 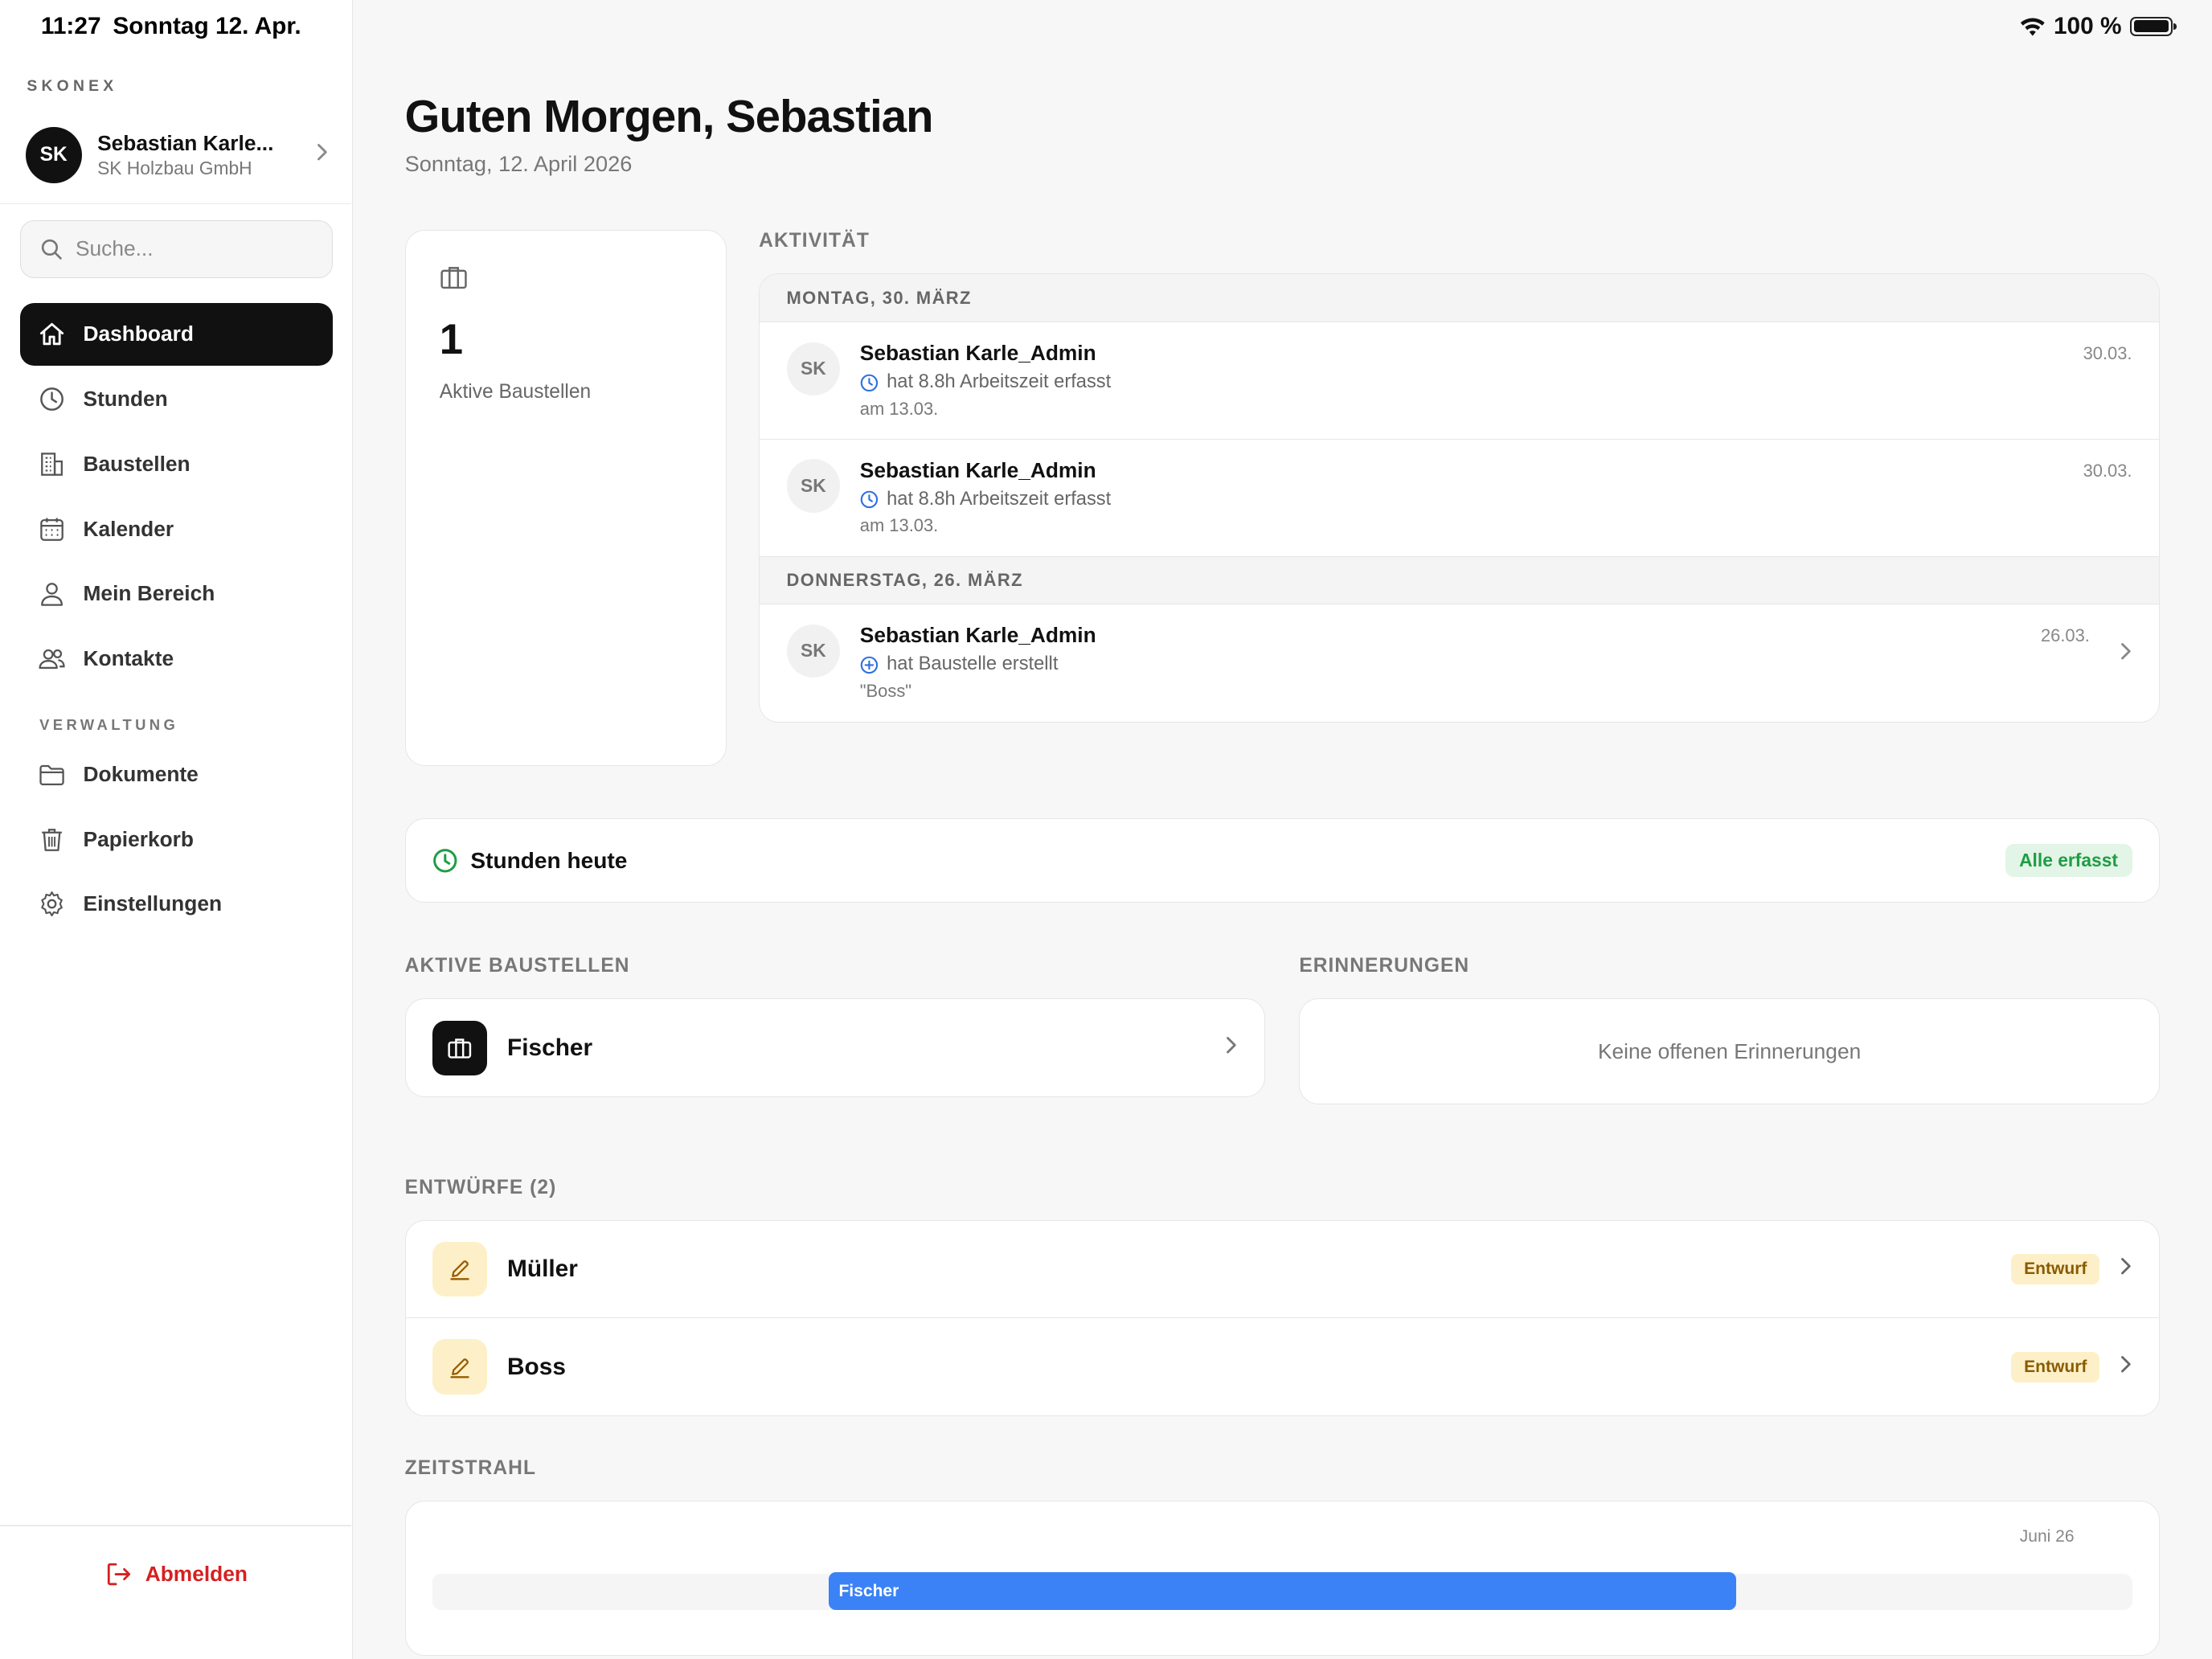 I want to click on hours-today-title: Stunden heute, so click(x=549, y=860).